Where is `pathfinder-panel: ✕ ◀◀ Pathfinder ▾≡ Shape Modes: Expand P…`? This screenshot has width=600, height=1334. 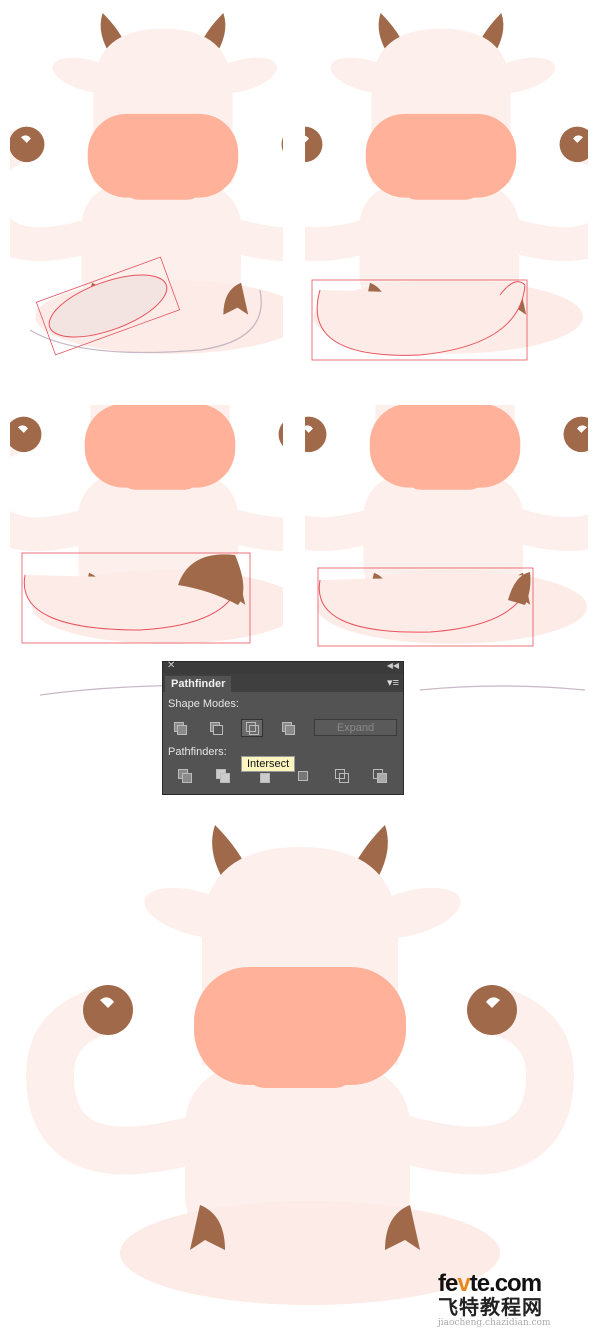 pathfinder-panel: ✕ ◀◀ Pathfinder ▾≡ Shape Modes: Expand P… is located at coordinates (283, 727).